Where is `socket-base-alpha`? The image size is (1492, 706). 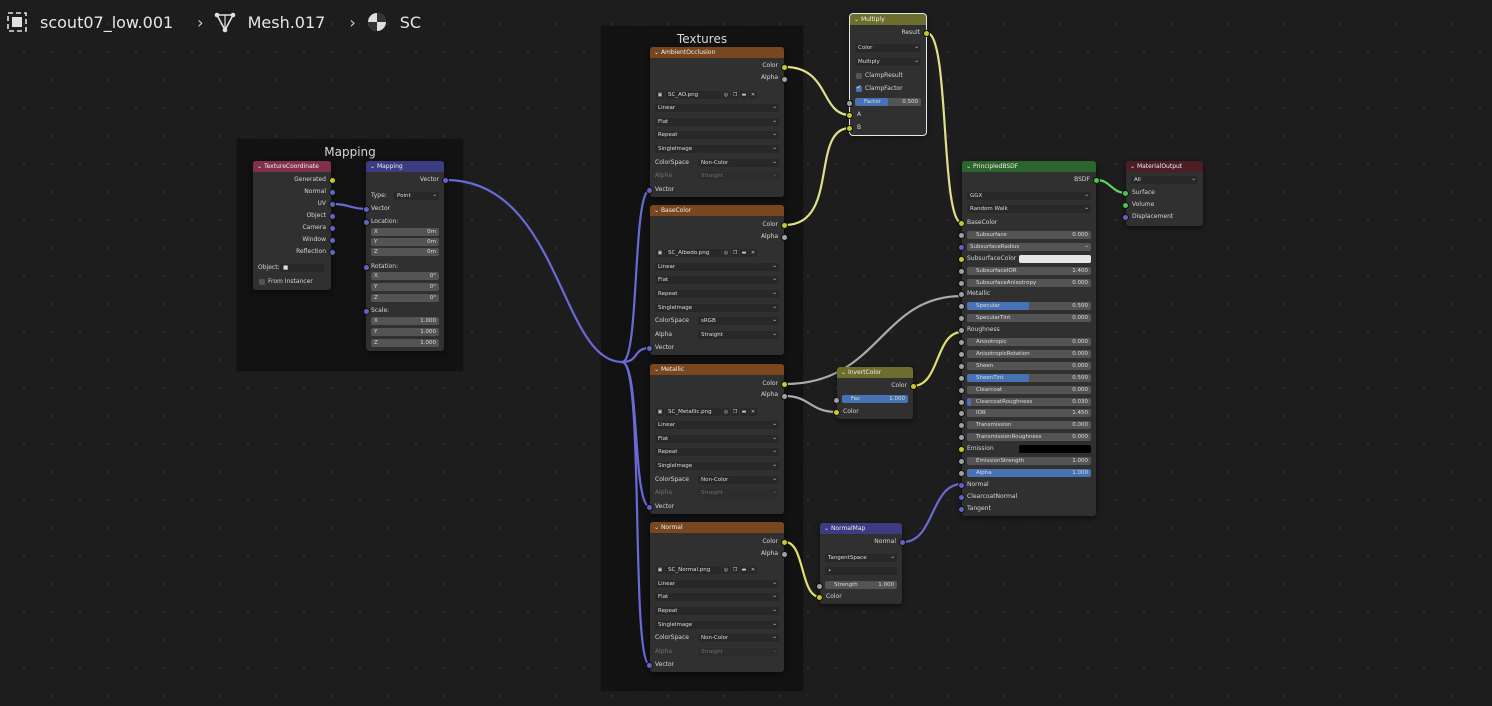 socket-base-alpha is located at coordinates (784, 237).